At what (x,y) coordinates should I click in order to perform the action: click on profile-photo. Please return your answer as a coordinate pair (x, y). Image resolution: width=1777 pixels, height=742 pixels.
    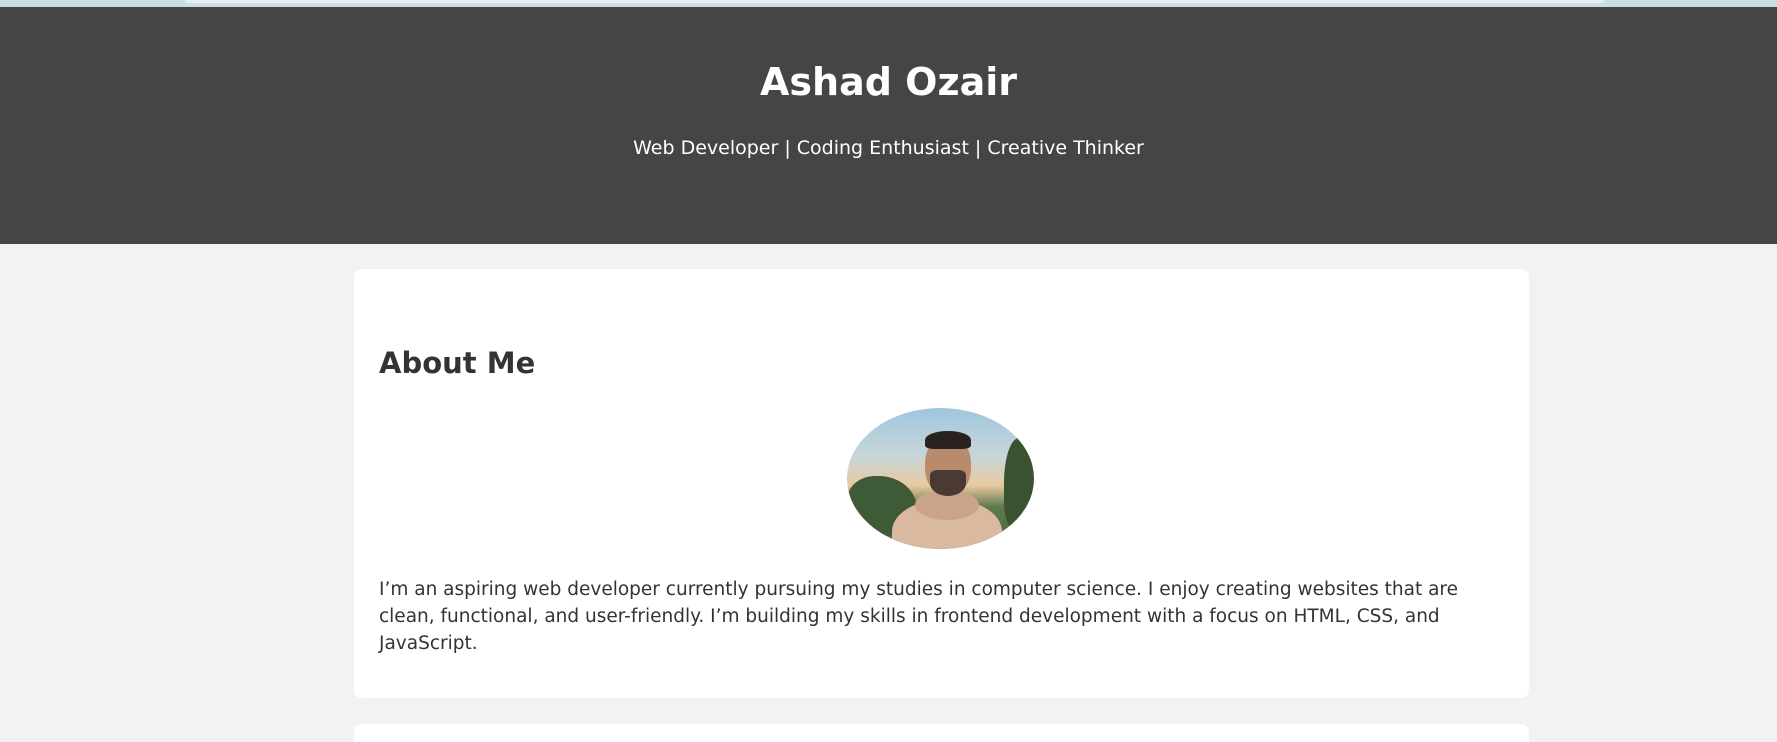
    Looking at the image, I should click on (940, 478).